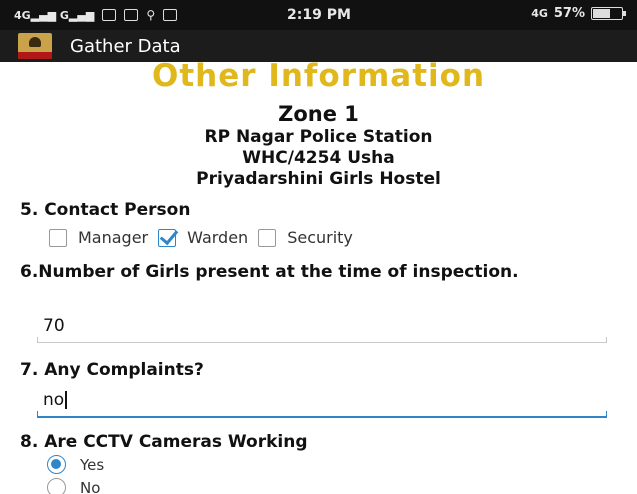  Describe the element at coordinates (320, 237) in the screenshot. I see `checkbox-security-label: Security` at that location.